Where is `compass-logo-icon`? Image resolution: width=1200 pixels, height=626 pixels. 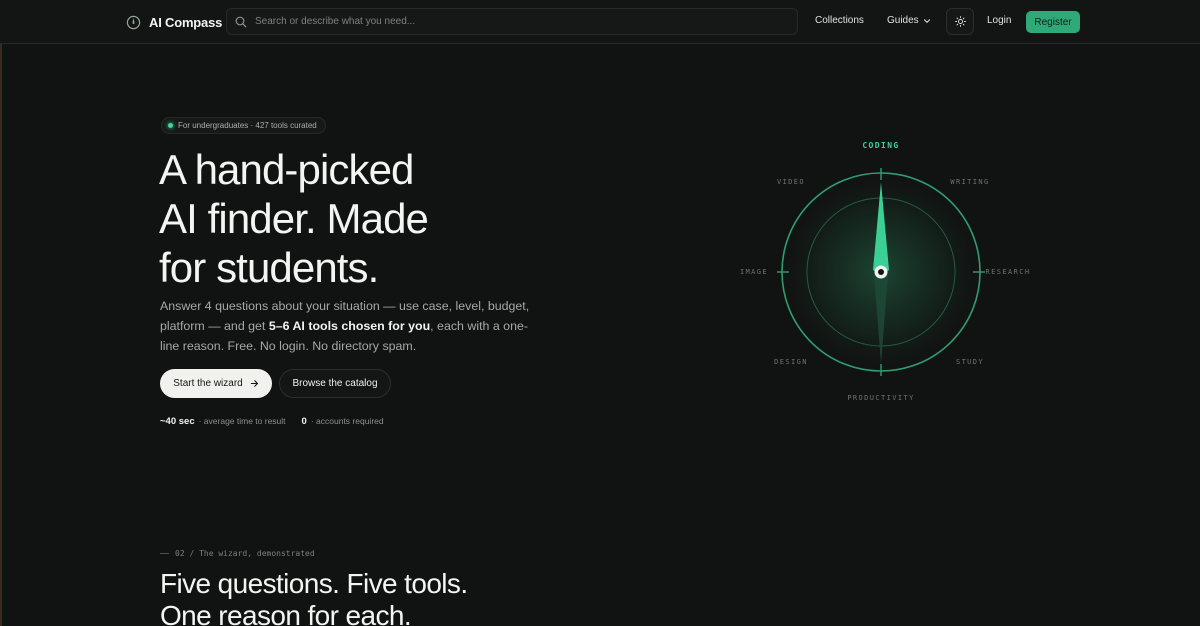 compass-logo-icon is located at coordinates (133, 22).